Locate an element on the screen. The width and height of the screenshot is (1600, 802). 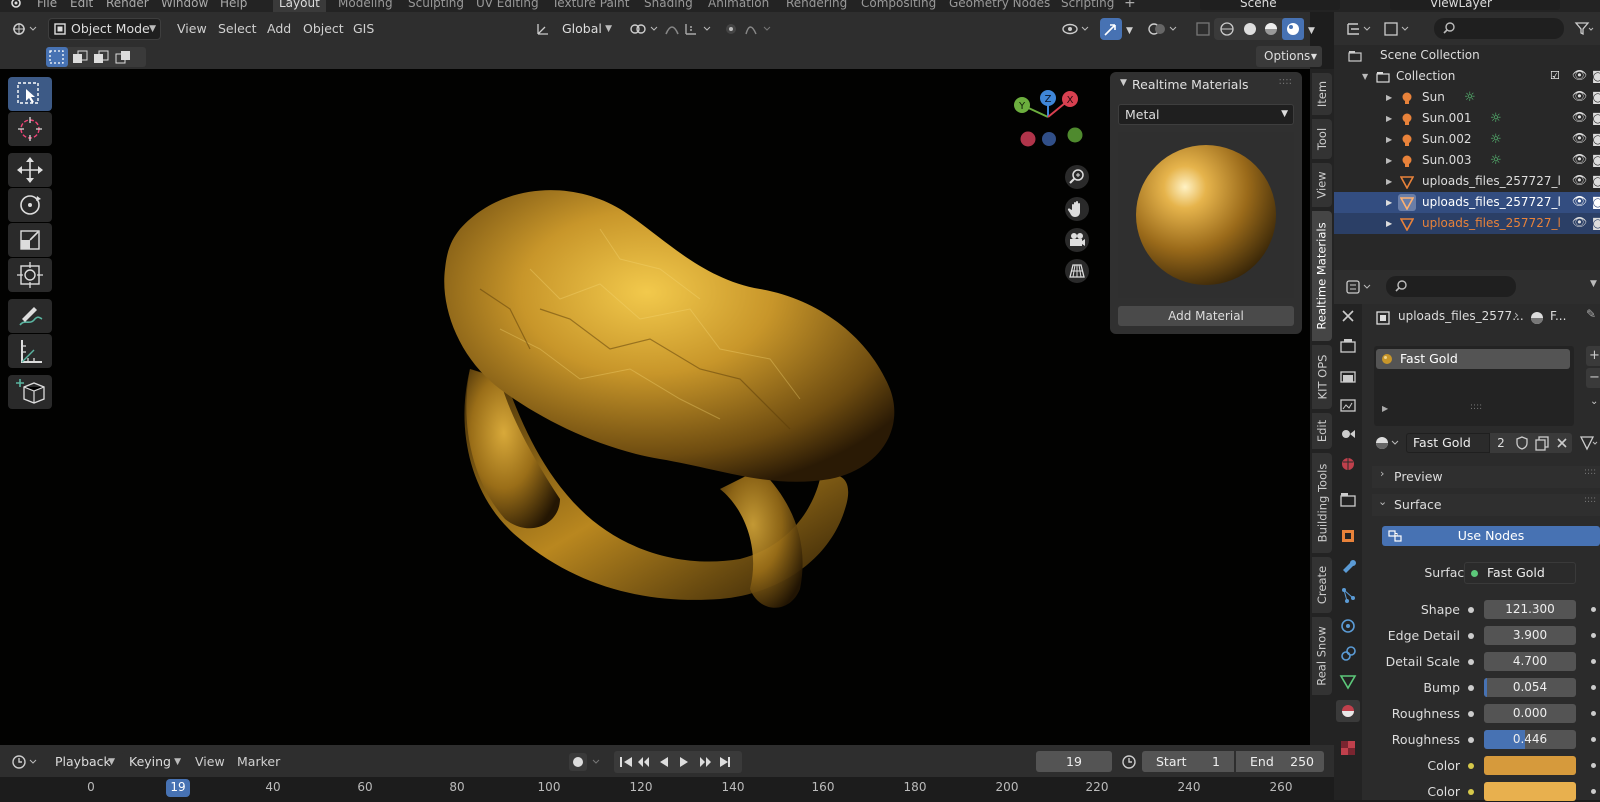
start-frame-field: Start 1 is located at coordinates (1188, 761).